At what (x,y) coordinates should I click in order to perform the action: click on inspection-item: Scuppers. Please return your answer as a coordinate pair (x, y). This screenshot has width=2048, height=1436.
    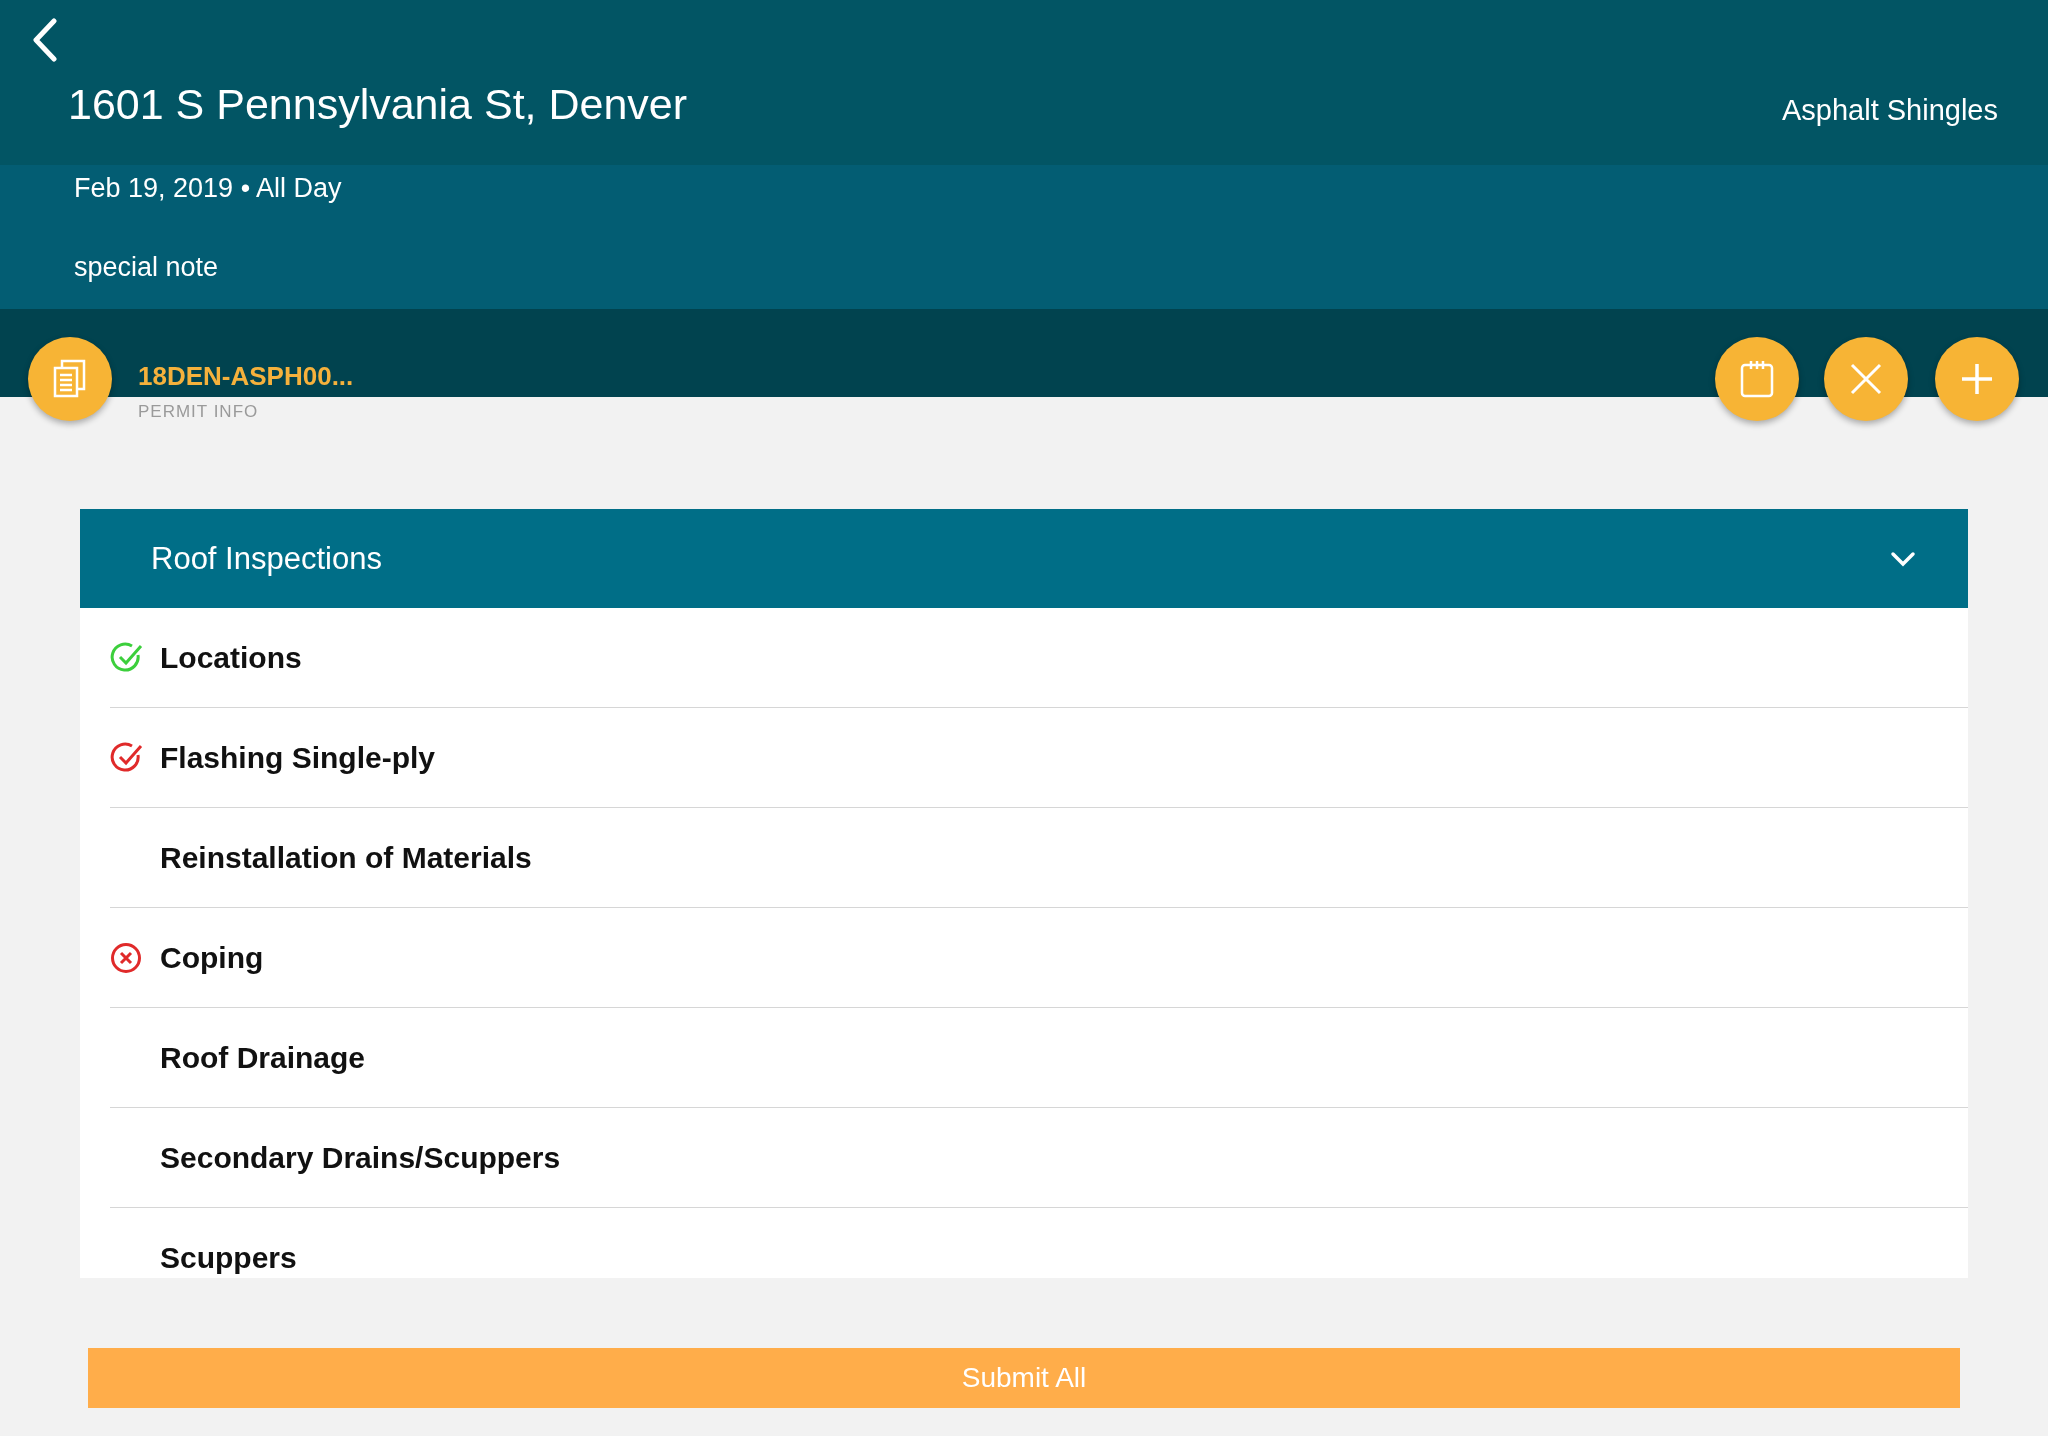
    Looking at the image, I should click on (228, 1258).